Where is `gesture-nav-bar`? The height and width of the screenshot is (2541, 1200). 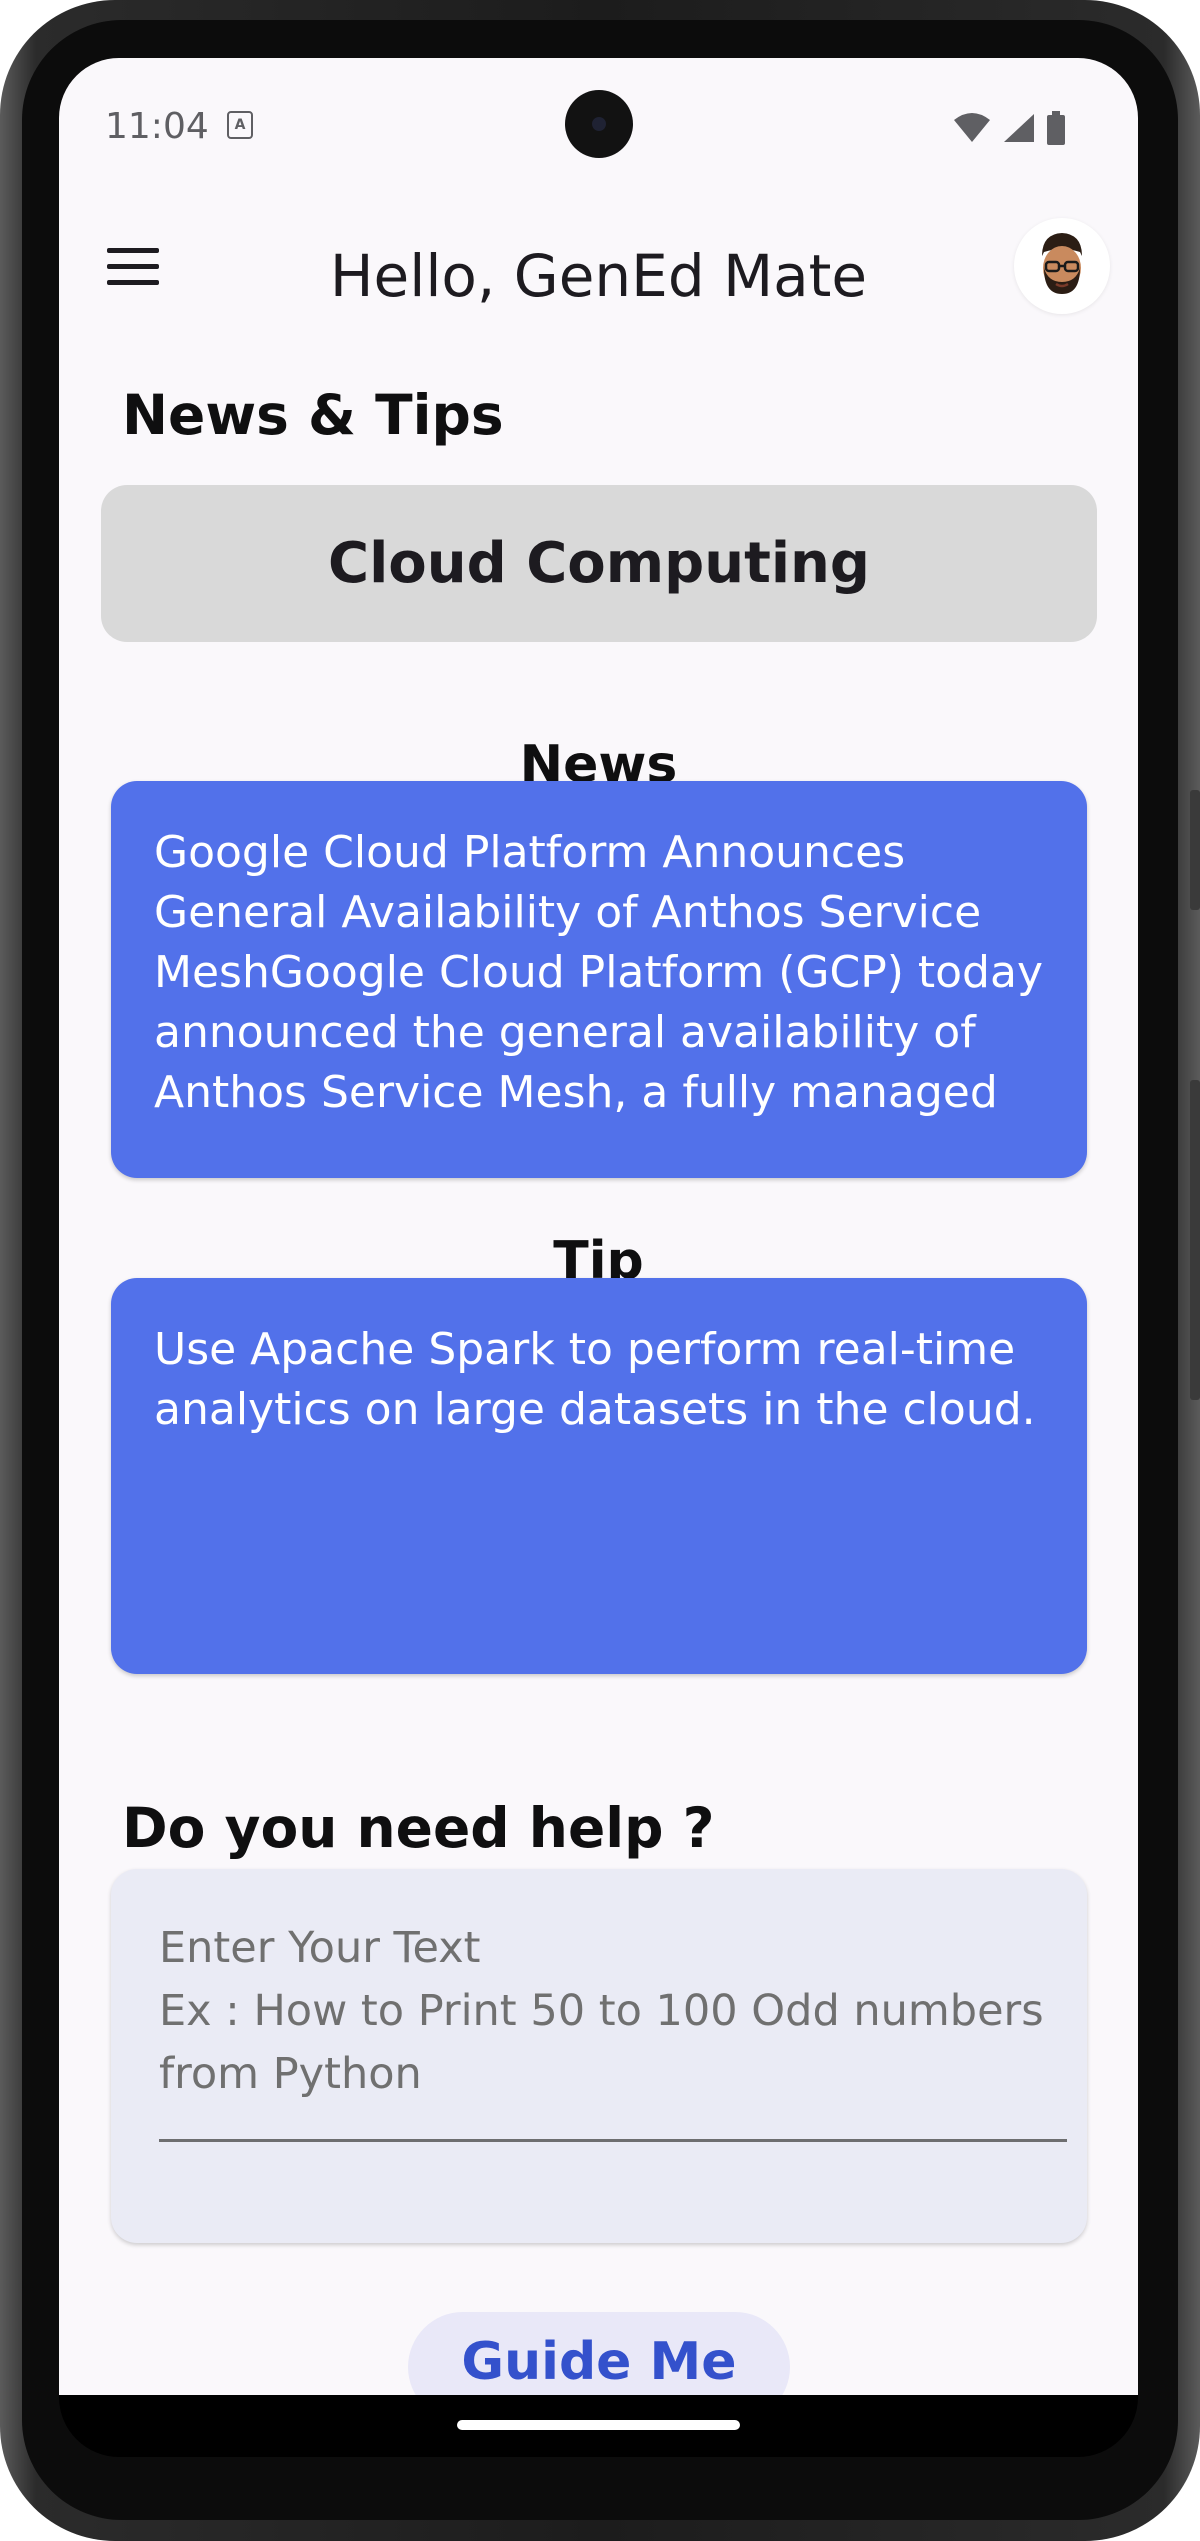
gesture-nav-bar is located at coordinates (598, 2426).